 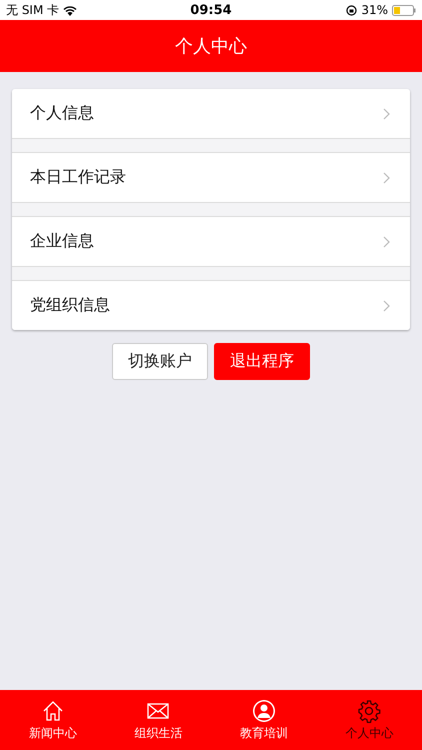 What do you see at coordinates (374, 10) in the screenshot?
I see `battery-percent: 31%` at bounding box center [374, 10].